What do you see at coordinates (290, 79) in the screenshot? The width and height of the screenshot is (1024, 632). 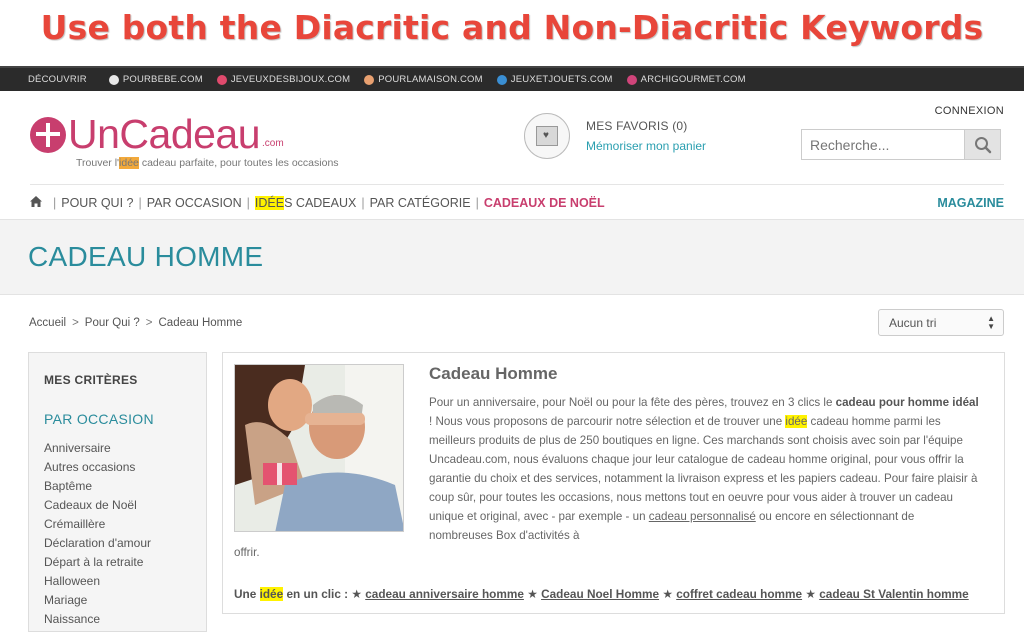 I see `topbar-link-label: JEVEUXDESBIJOUX.COM` at bounding box center [290, 79].